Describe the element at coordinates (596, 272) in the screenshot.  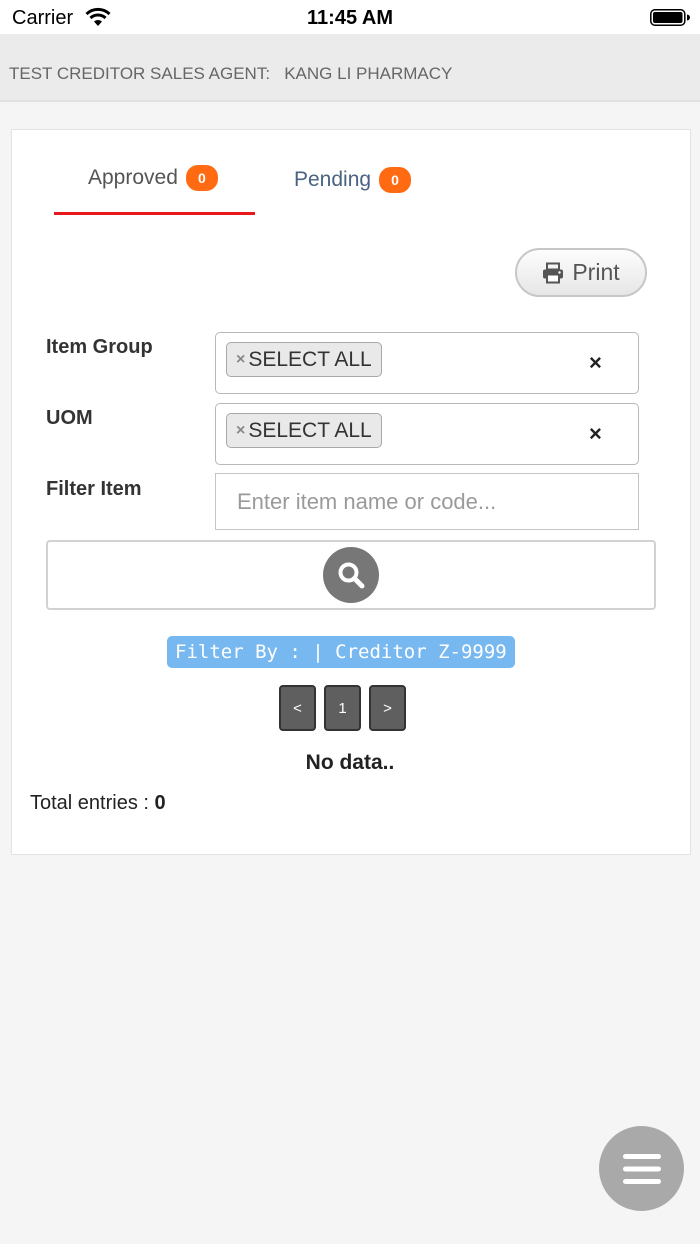
I see `print-label: Print` at that location.